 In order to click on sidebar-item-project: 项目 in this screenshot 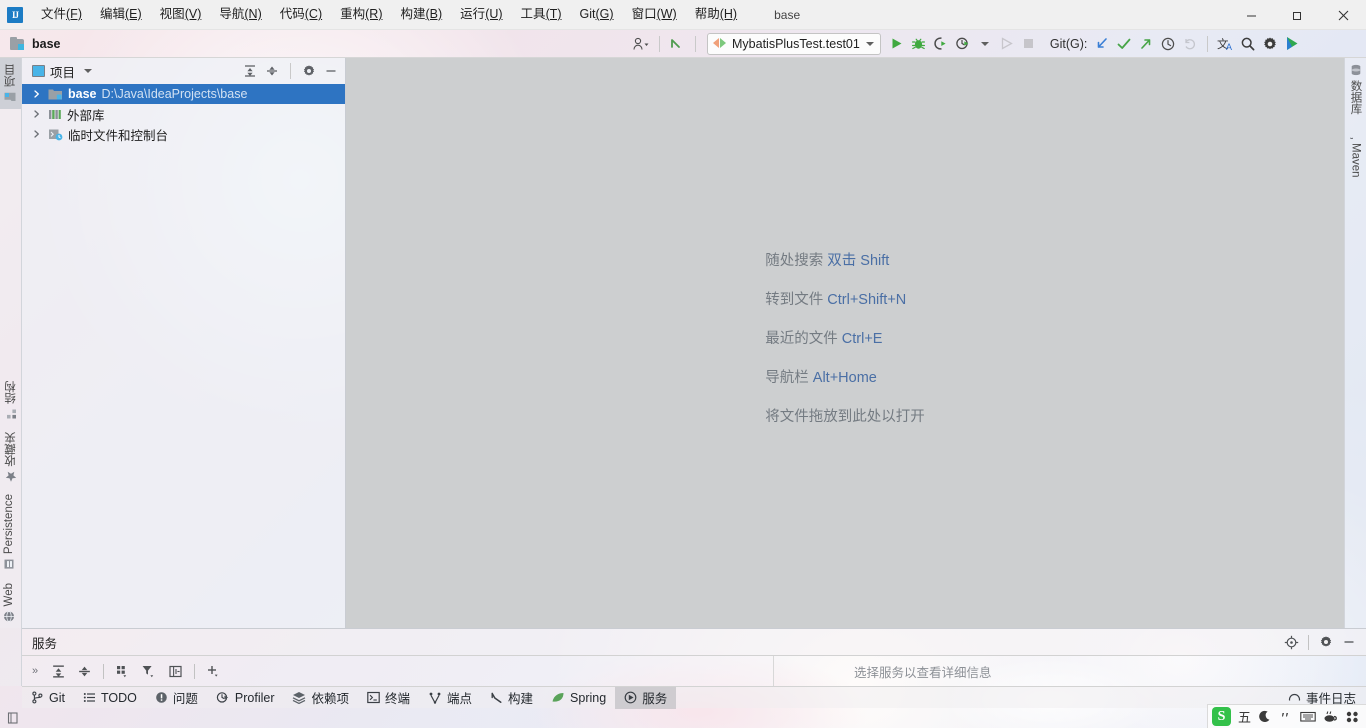, I will do `click(10, 83)`.